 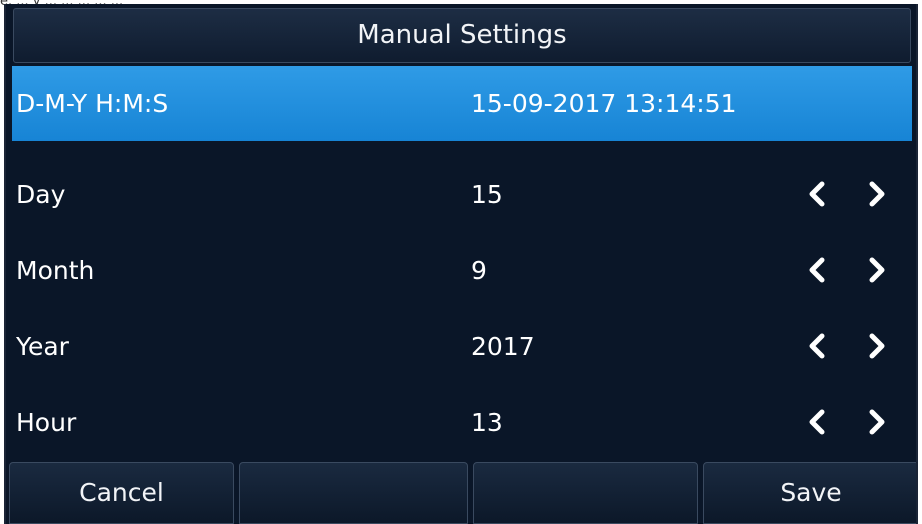 I want to click on softkey-bar: Cancel Save, so click(x=462, y=493).